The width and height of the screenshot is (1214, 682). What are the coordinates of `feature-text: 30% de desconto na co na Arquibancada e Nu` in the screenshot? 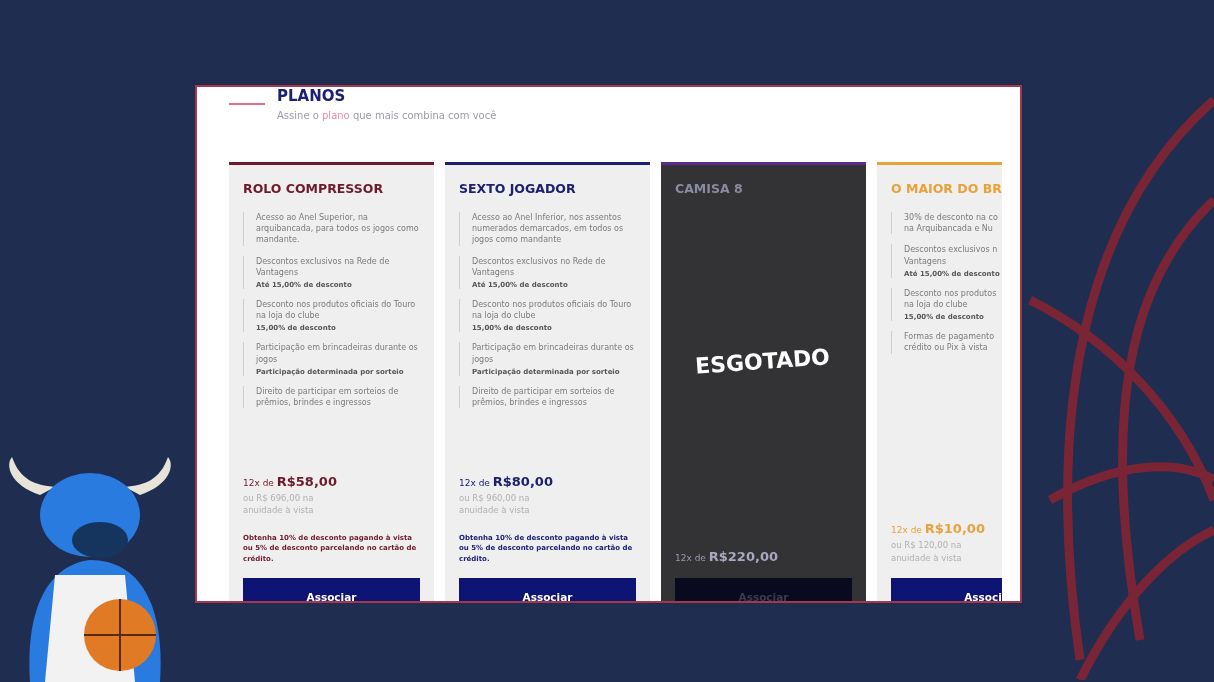 It's located at (951, 223).